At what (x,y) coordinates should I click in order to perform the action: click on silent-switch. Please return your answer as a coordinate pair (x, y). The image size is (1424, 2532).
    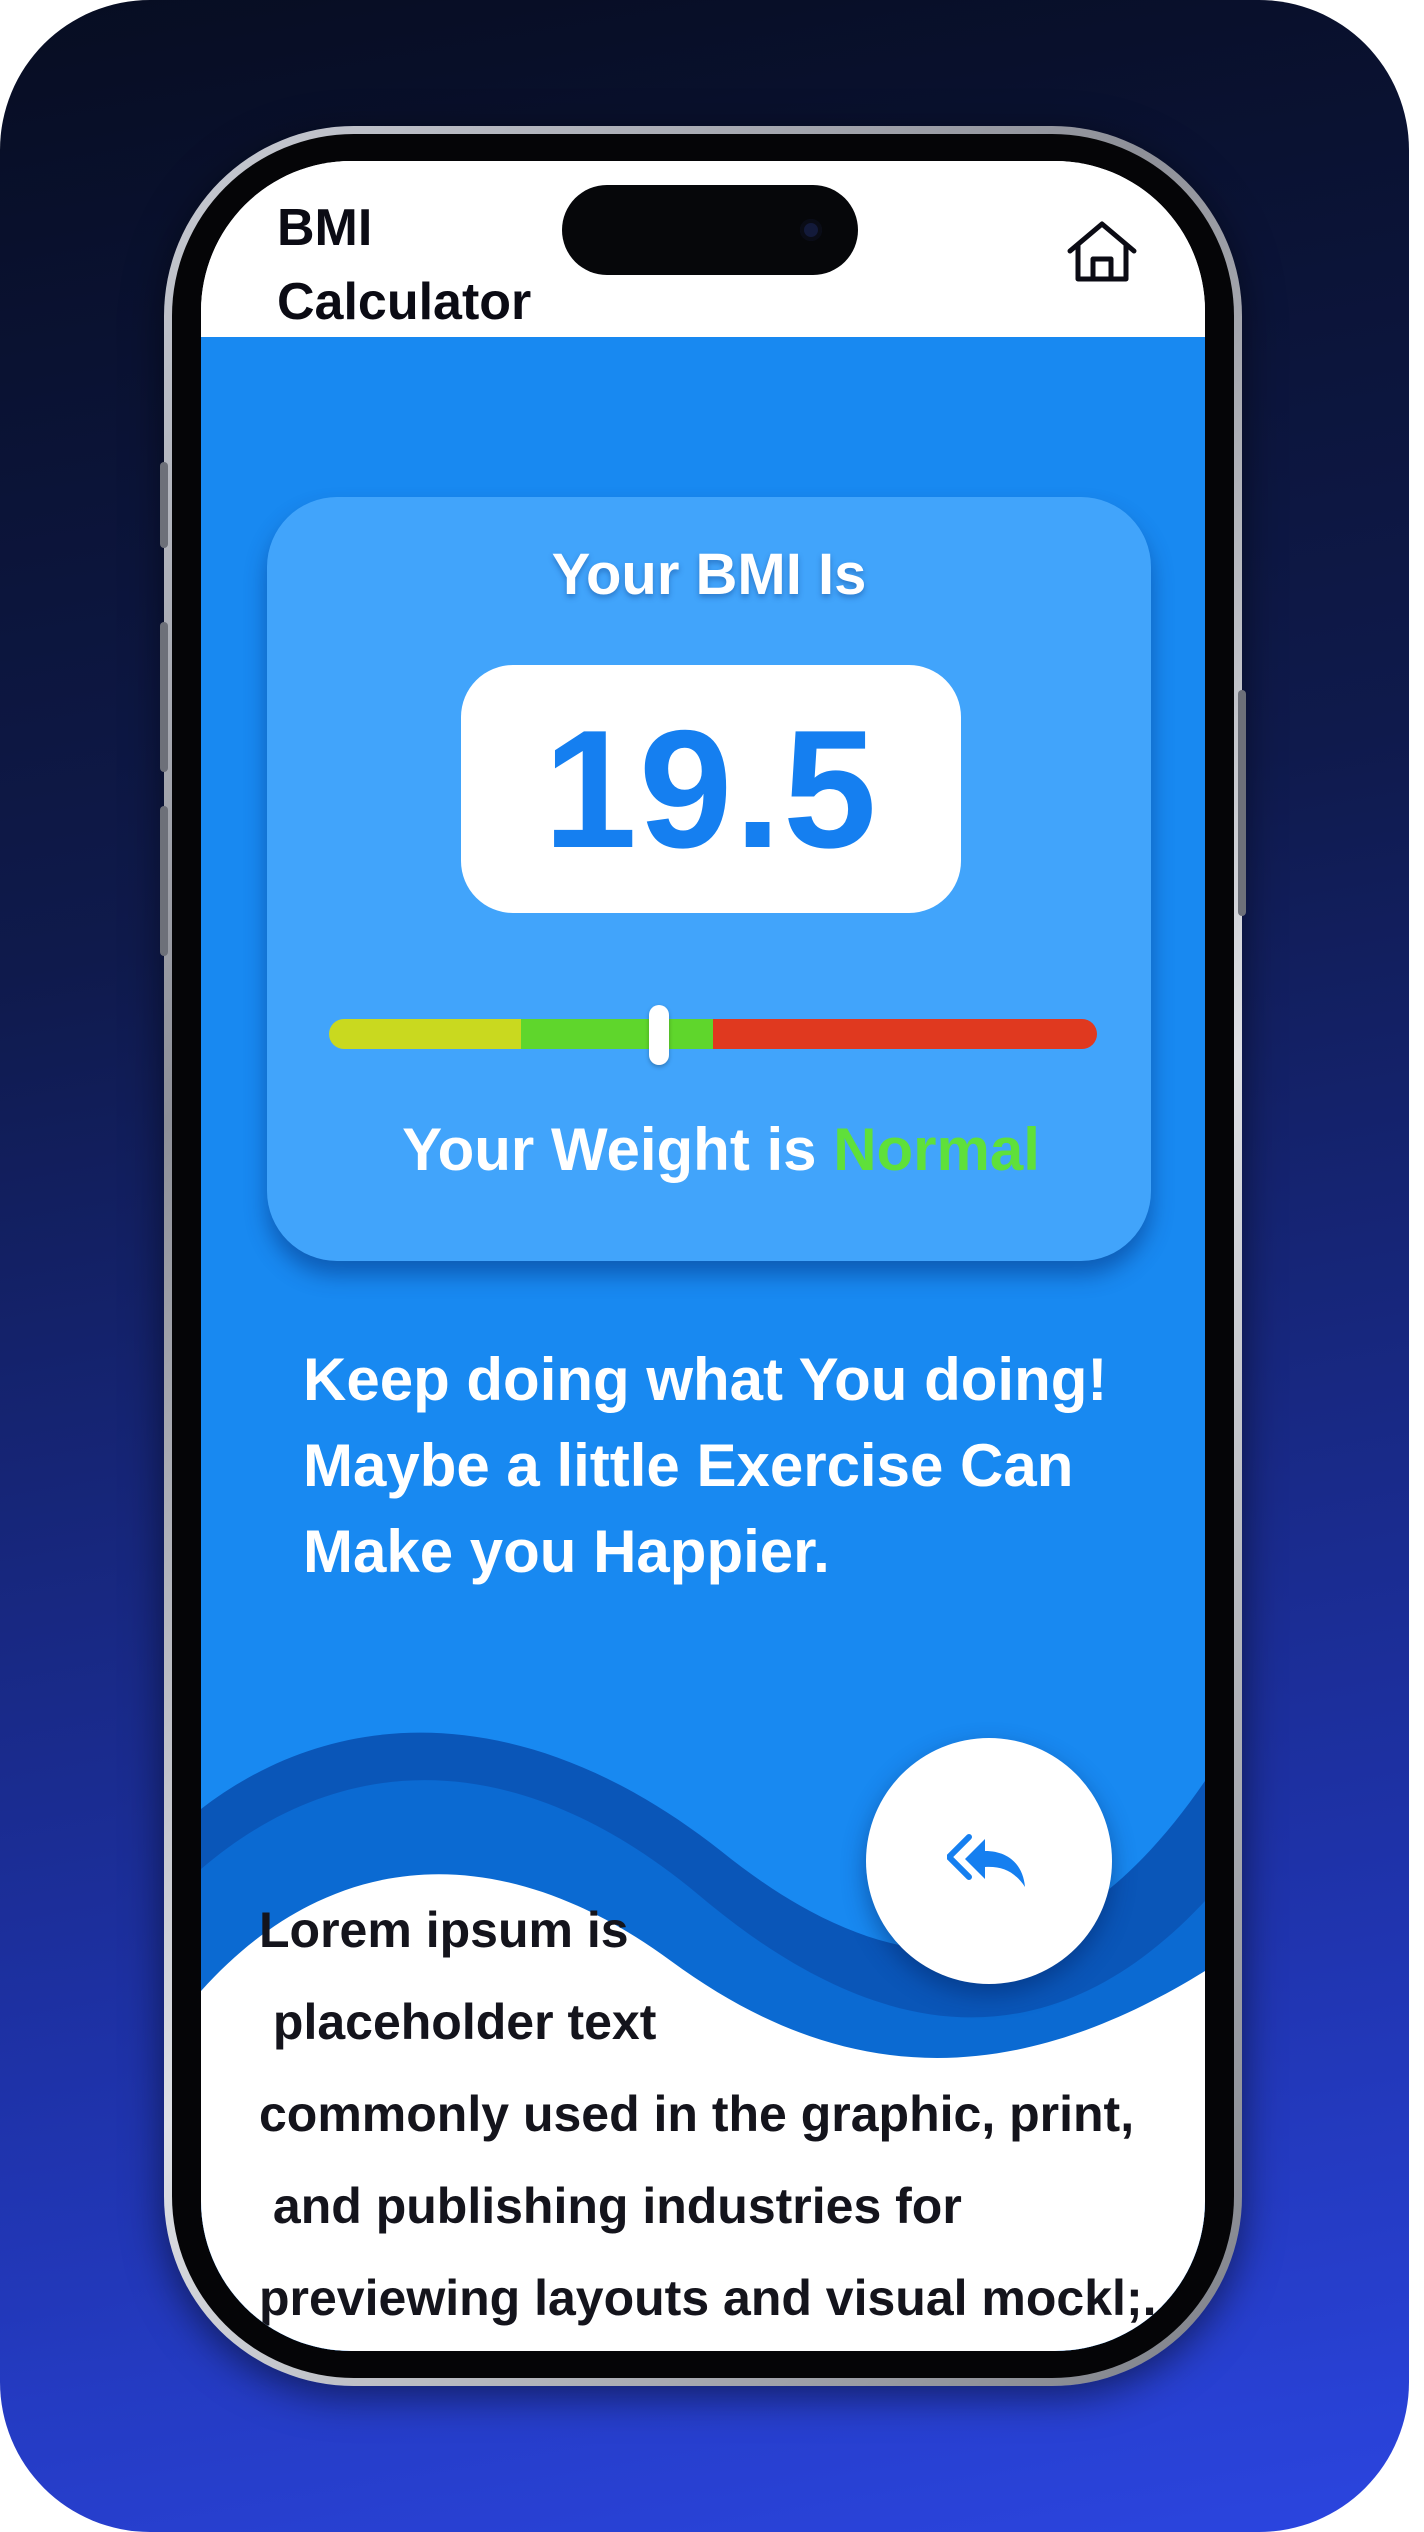
    Looking at the image, I should click on (164, 505).